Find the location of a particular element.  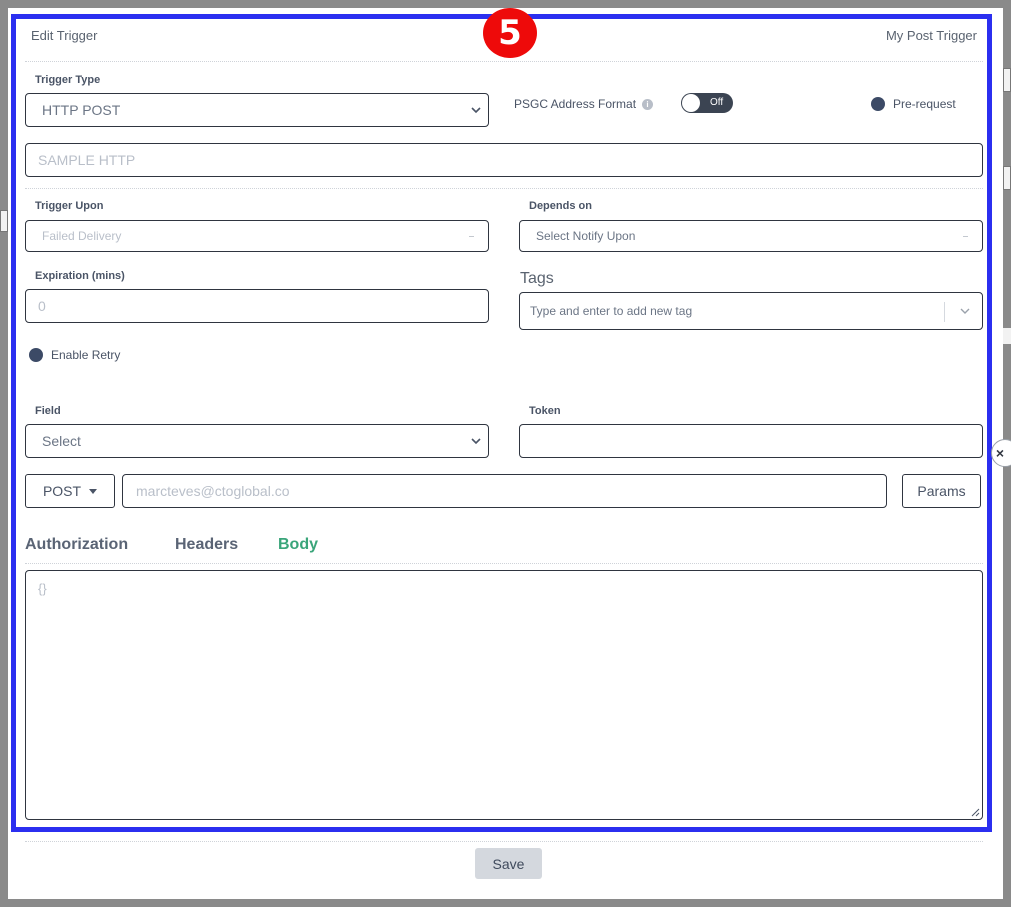

enable-retry-option: Enable Retry is located at coordinates (74, 355).